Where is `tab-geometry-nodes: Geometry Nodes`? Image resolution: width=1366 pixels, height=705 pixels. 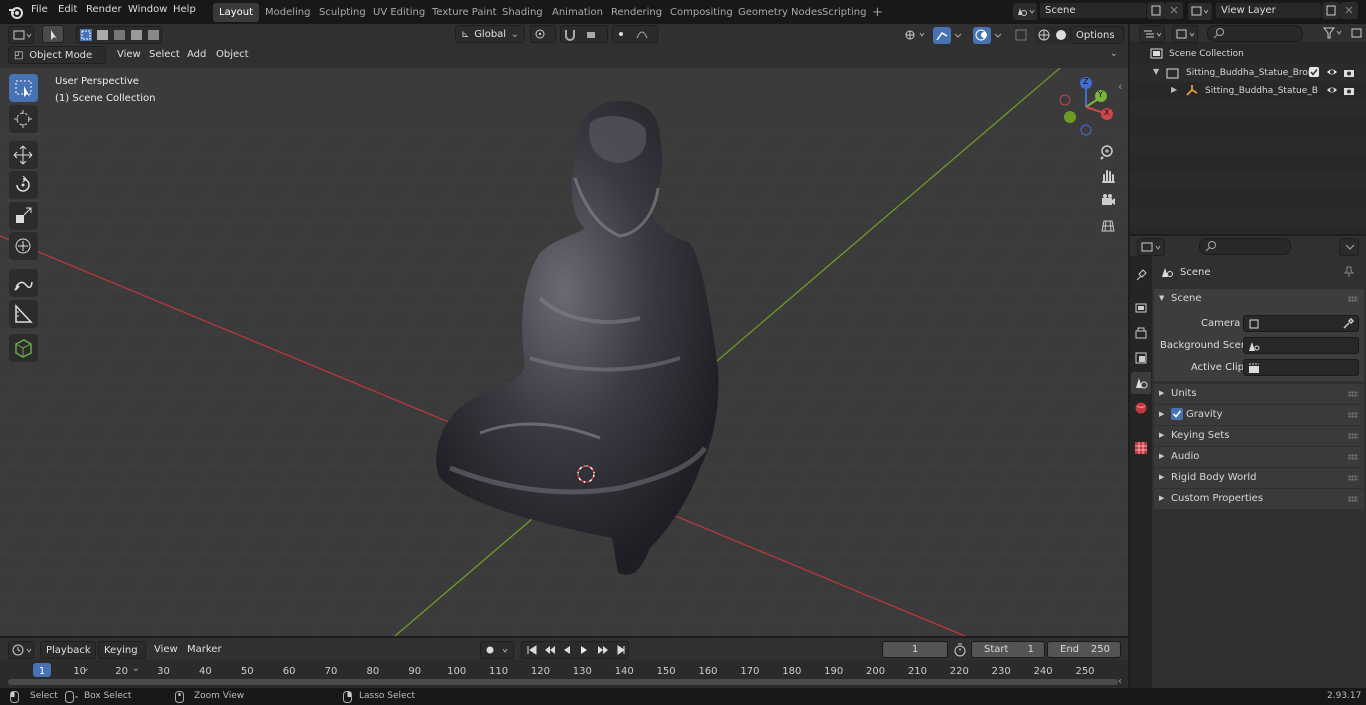
tab-geometry-nodes: Geometry Nodes is located at coordinates (780, 12).